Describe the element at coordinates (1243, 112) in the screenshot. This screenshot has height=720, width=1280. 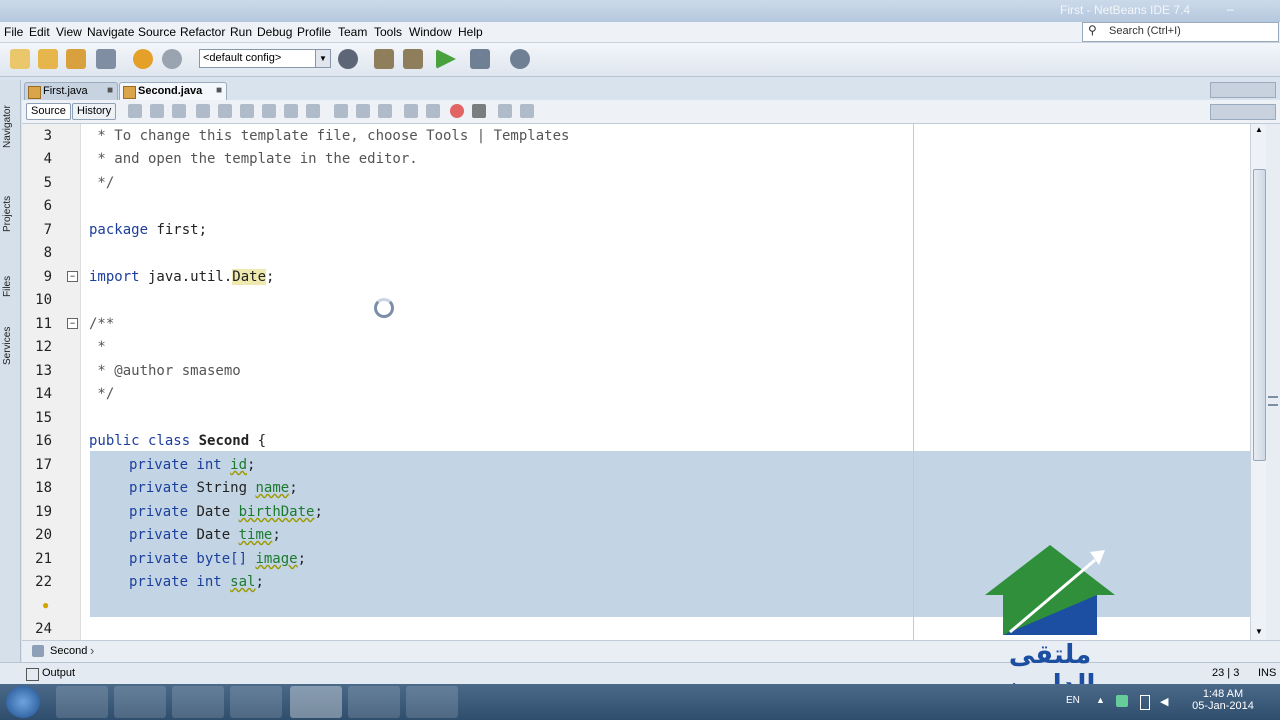
I see `panel-window-controls` at that location.